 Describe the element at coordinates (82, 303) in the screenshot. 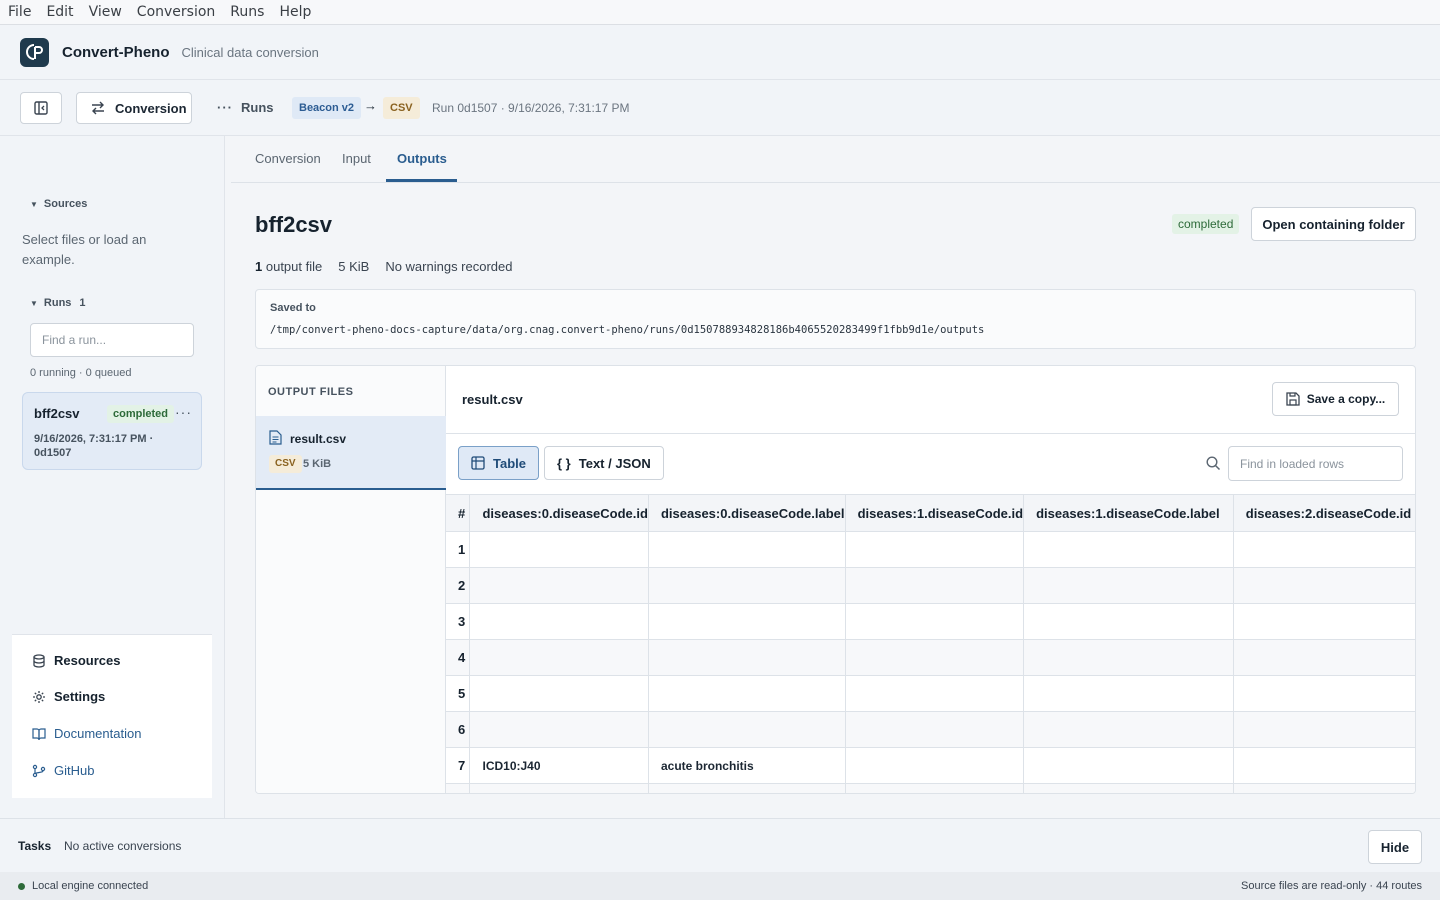

I see `runs-count: 1` at that location.